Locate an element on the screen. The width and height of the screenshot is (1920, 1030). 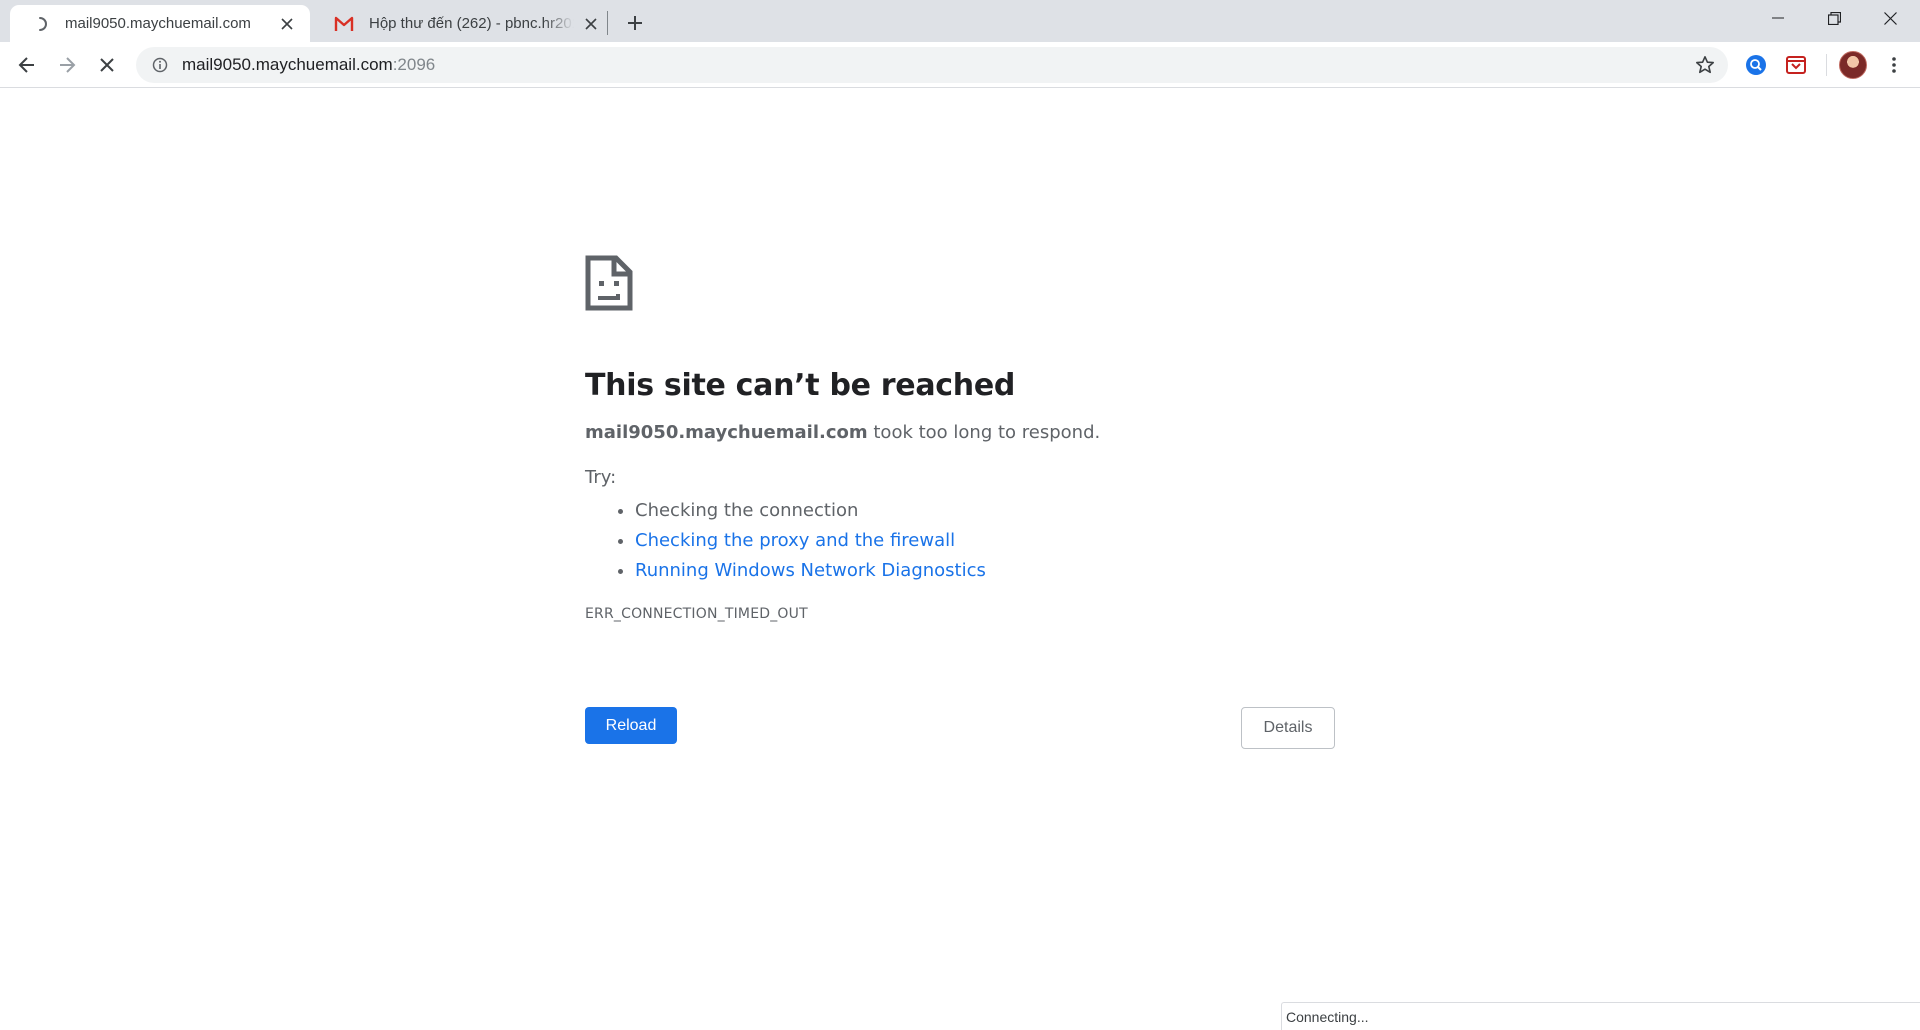
close-window-button is located at coordinates (1890, 18).